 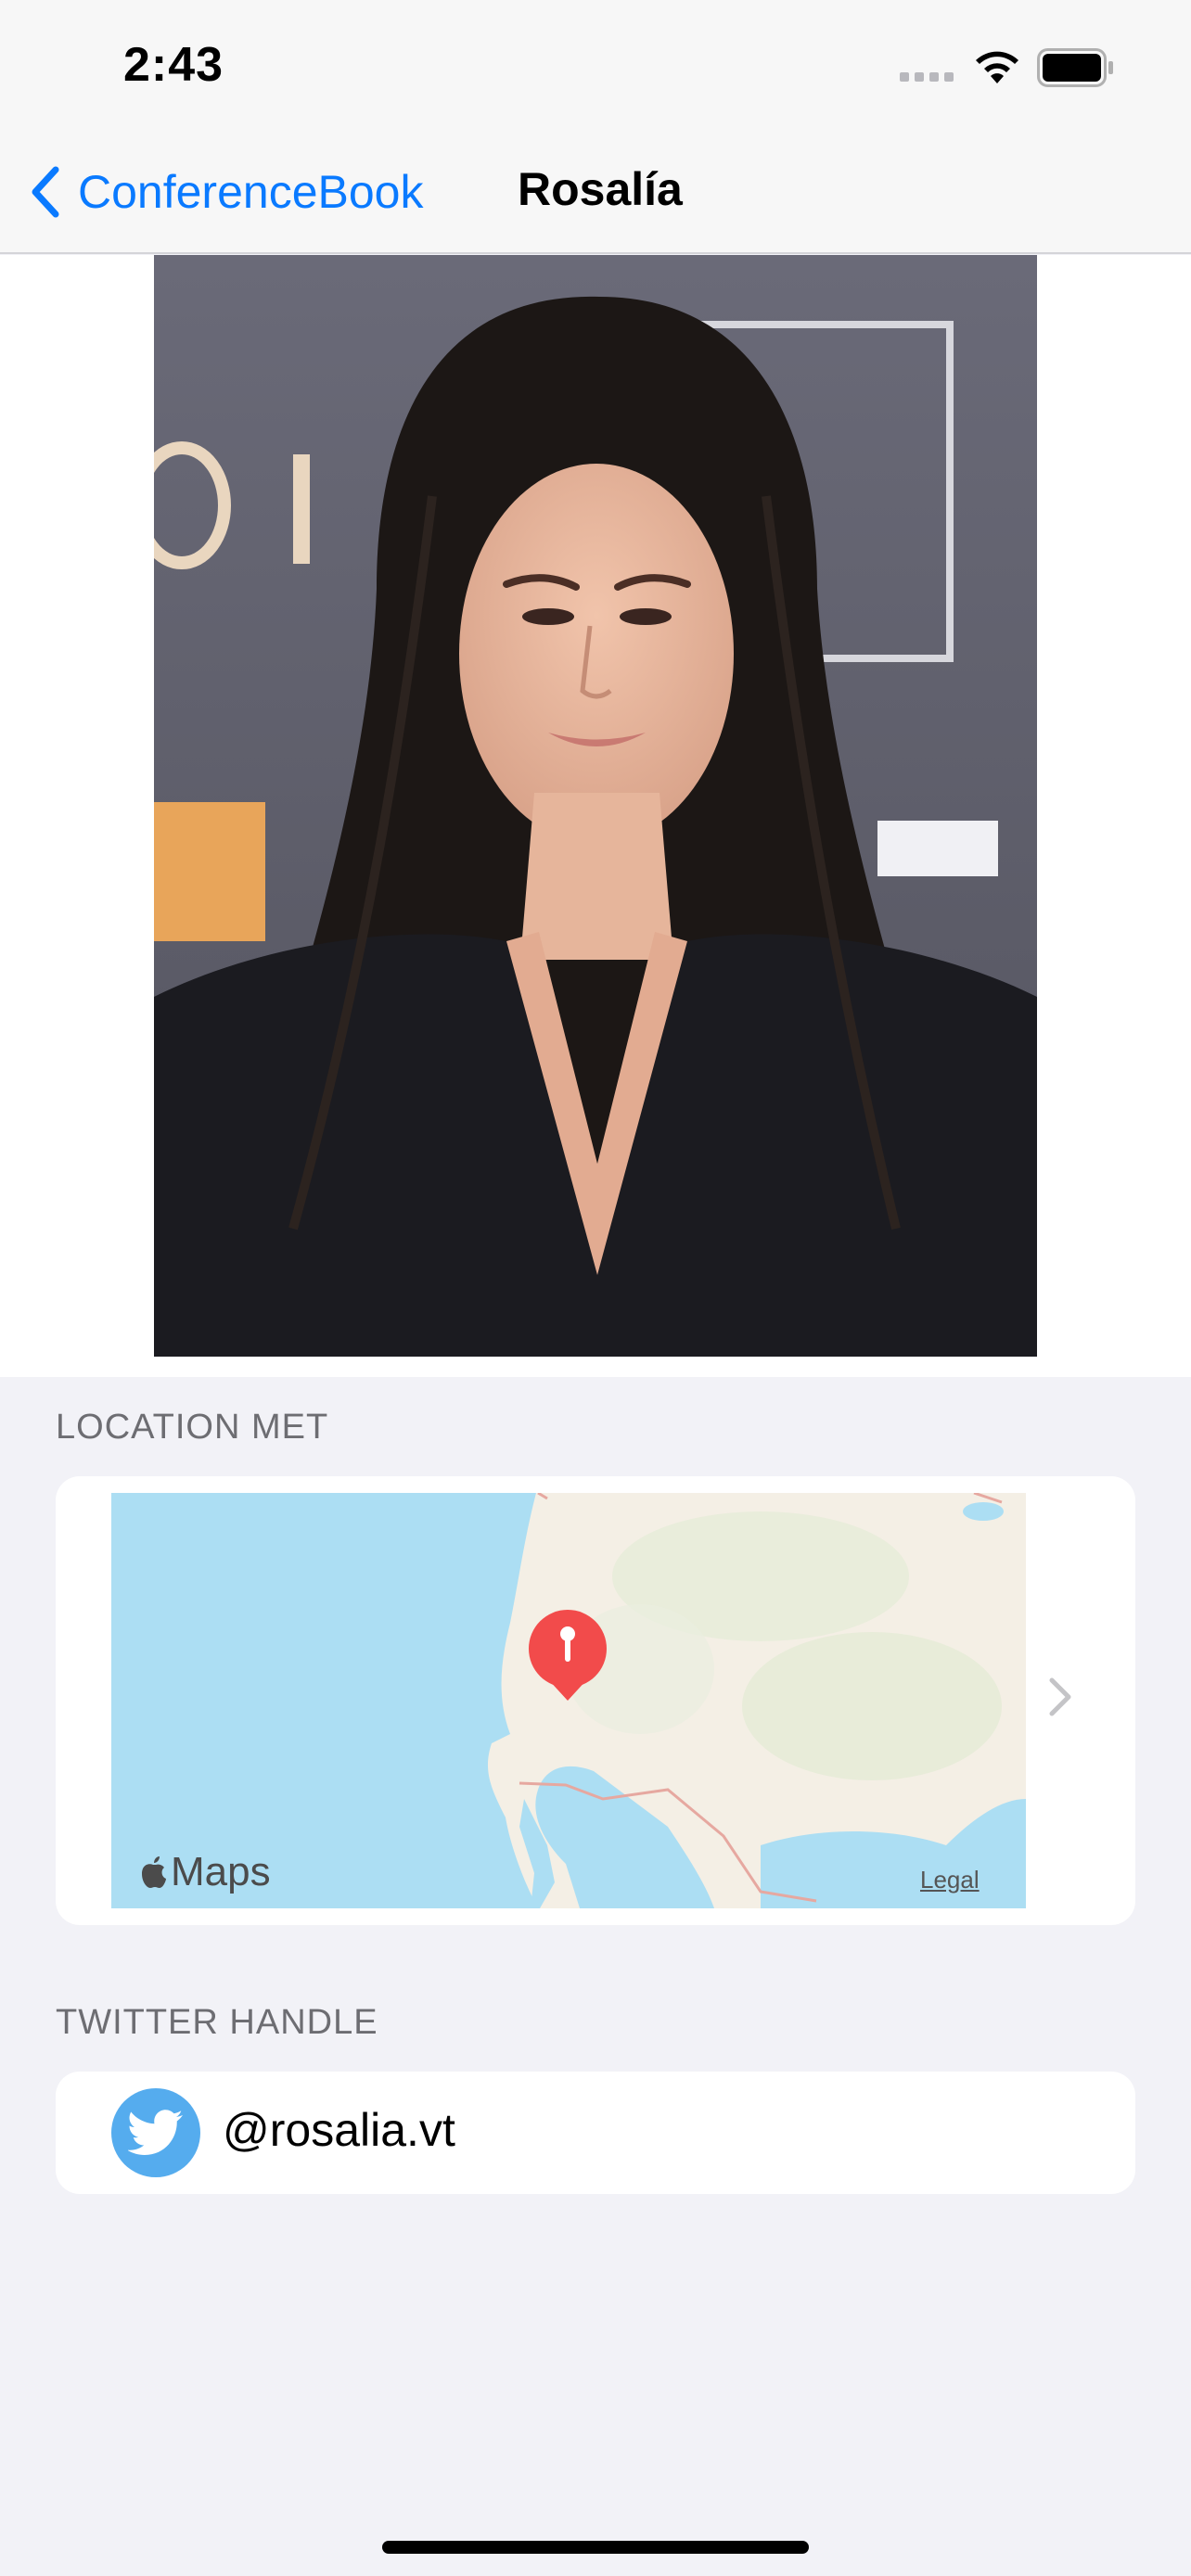 I want to click on home-indicator, so click(x=595, y=2547).